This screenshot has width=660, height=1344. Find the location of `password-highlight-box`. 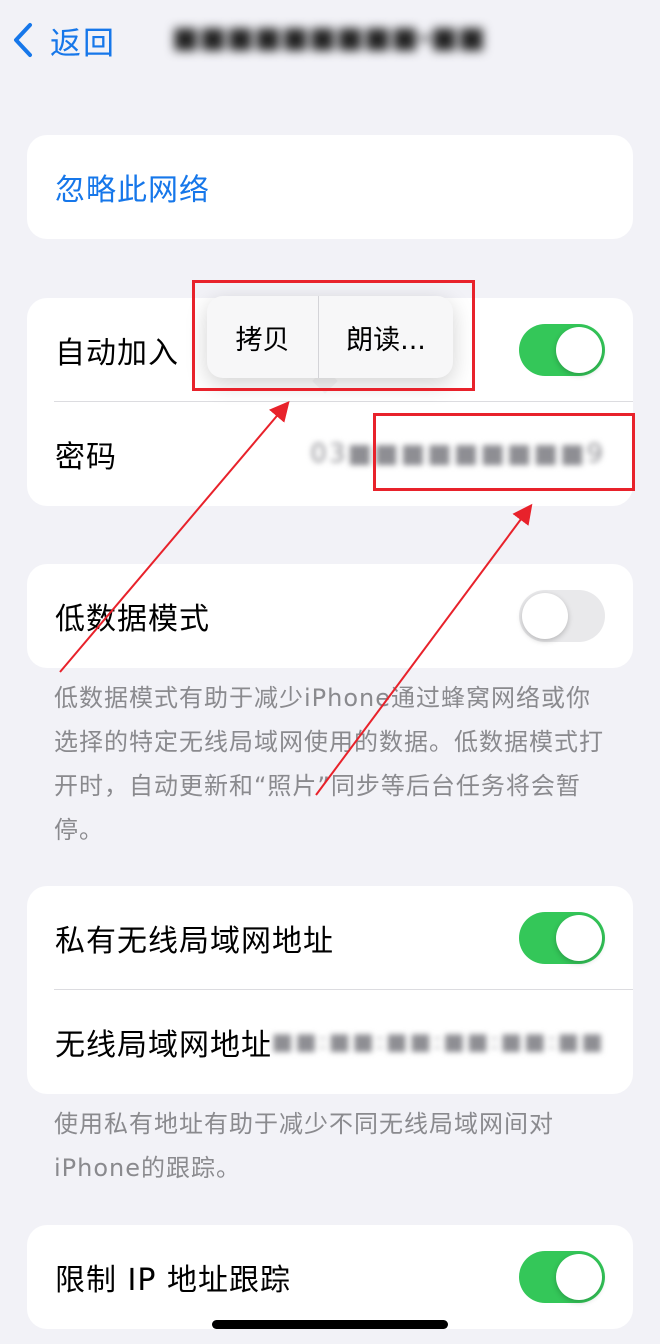

password-highlight-box is located at coordinates (504, 452).